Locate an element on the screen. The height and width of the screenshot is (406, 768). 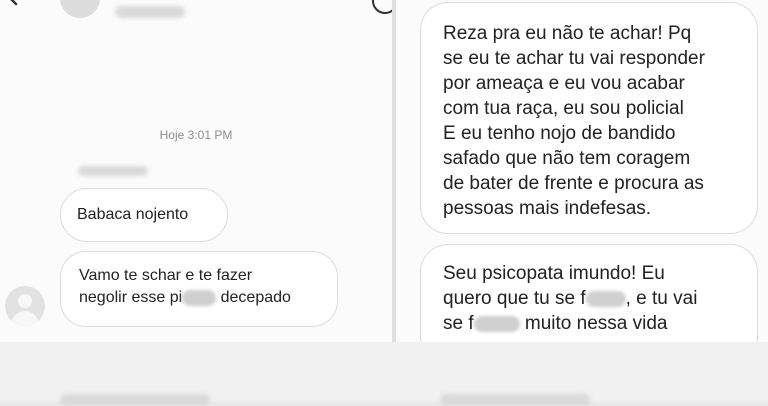
message-timestamp: Hoje 3:01 PM is located at coordinates (196, 135).